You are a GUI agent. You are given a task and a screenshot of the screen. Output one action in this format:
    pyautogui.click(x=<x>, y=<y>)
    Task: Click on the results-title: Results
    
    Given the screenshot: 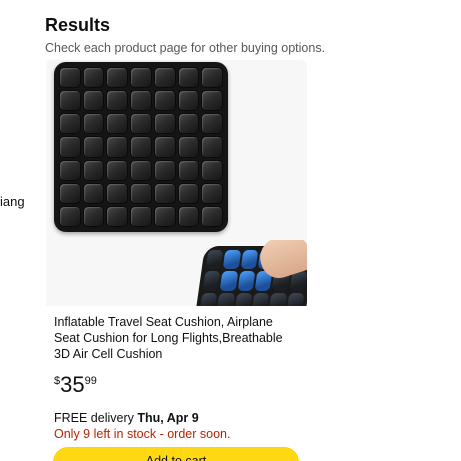 What is the action you would take?
    pyautogui.click(x=78, y=25)
    